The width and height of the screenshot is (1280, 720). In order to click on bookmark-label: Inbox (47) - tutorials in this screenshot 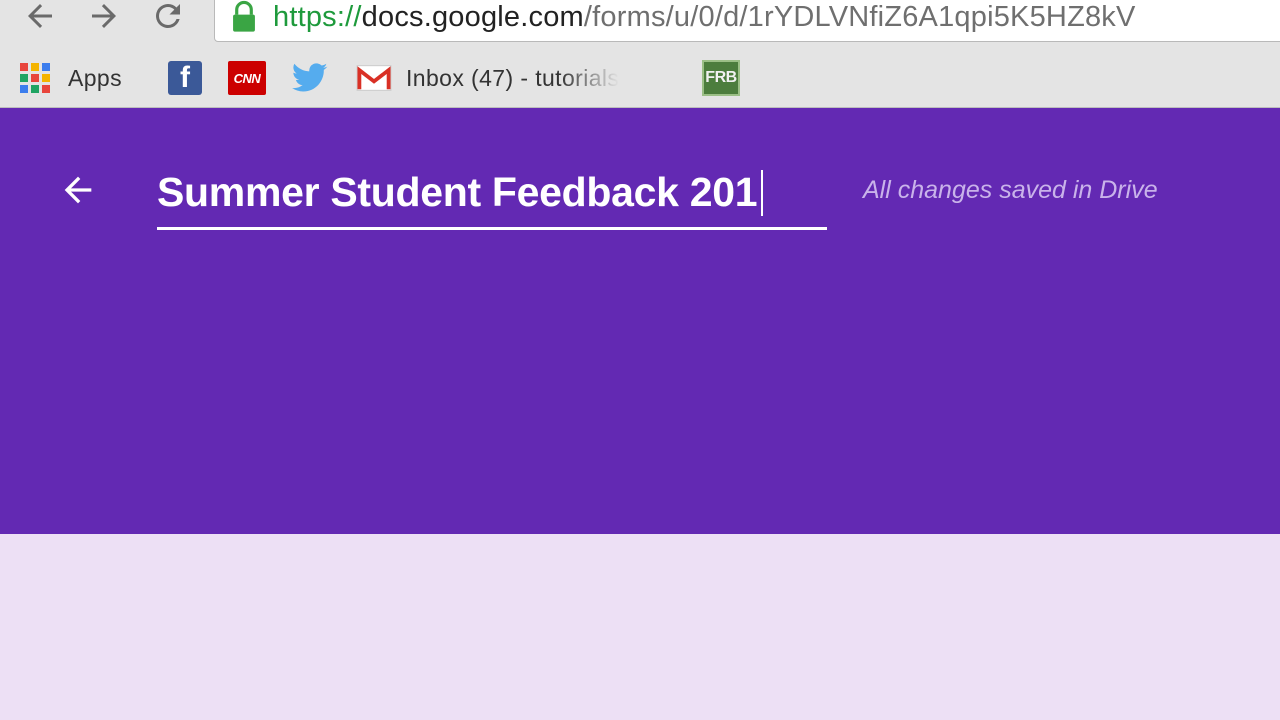, I will do `click(513, 77)`.